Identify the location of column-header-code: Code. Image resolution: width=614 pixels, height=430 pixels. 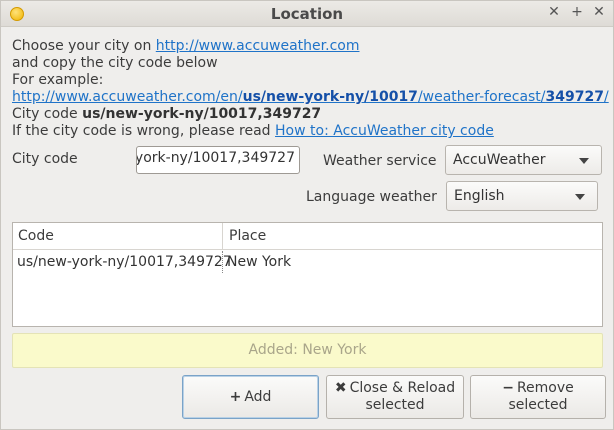
(36, 236).